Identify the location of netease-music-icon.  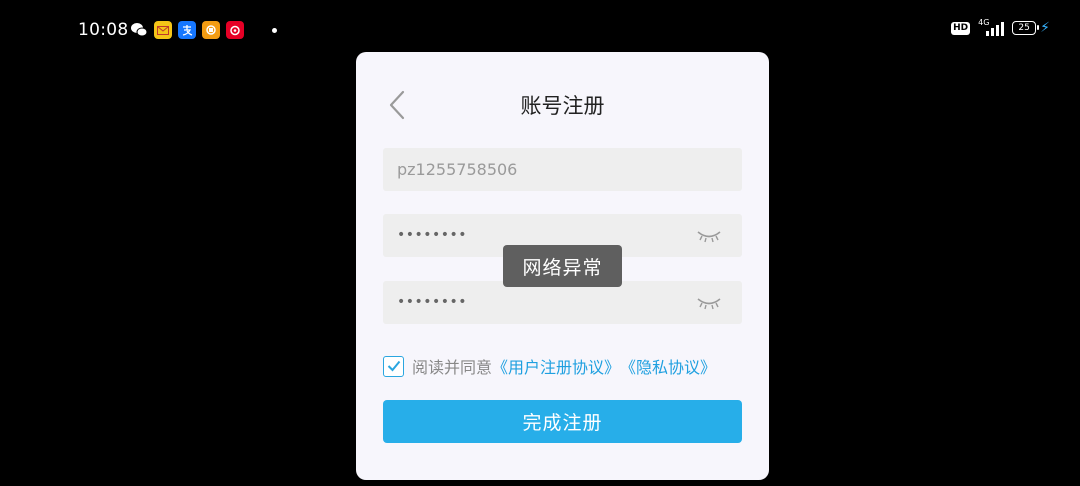
(235, 30).